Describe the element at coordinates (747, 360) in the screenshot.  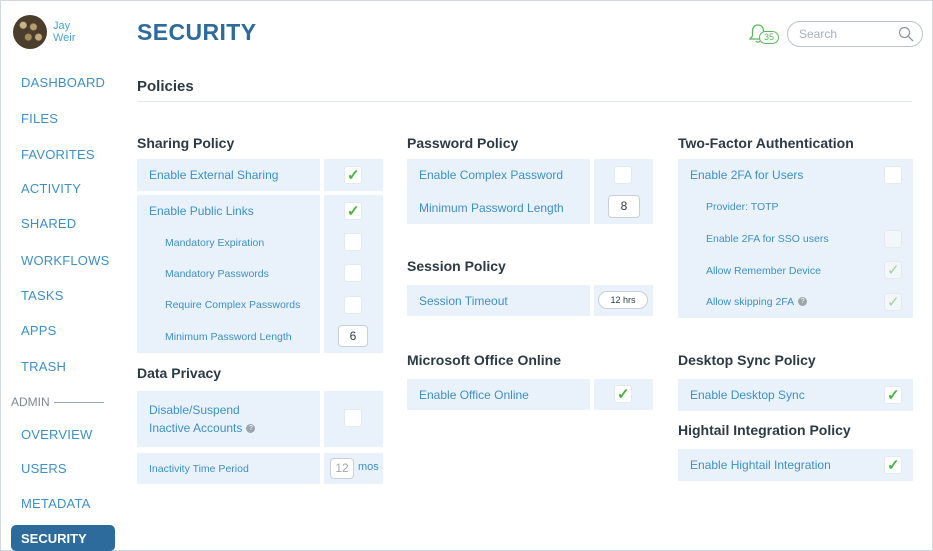
I see `desktop-sync-title: Desktop Sync Policy` at that location.